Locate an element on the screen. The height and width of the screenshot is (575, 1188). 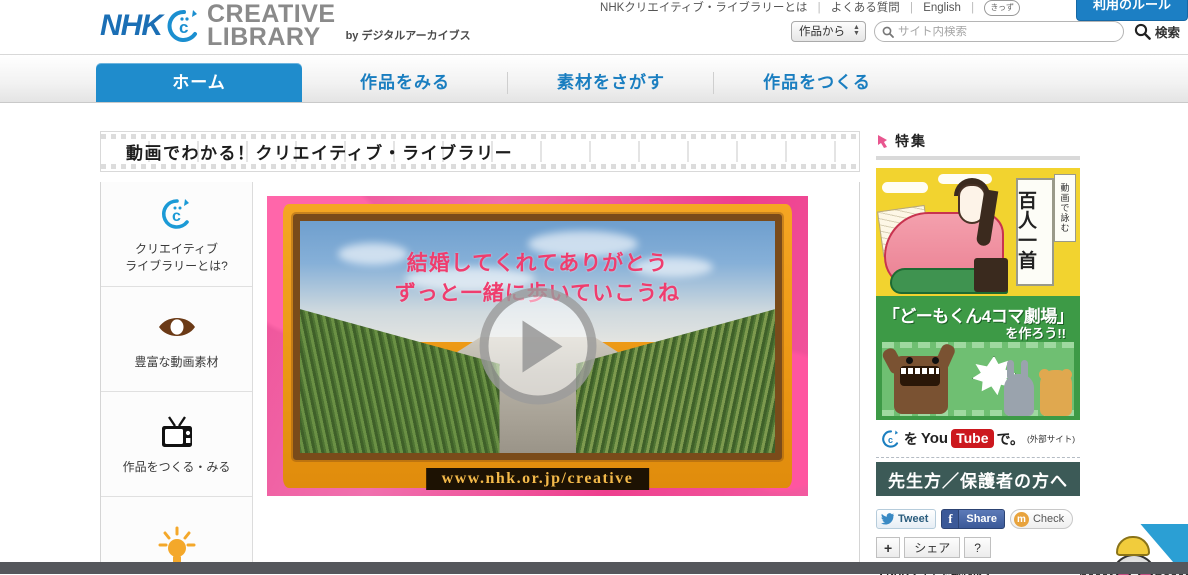
search-scope-value: 作品から is located at coordinates (821, 32).